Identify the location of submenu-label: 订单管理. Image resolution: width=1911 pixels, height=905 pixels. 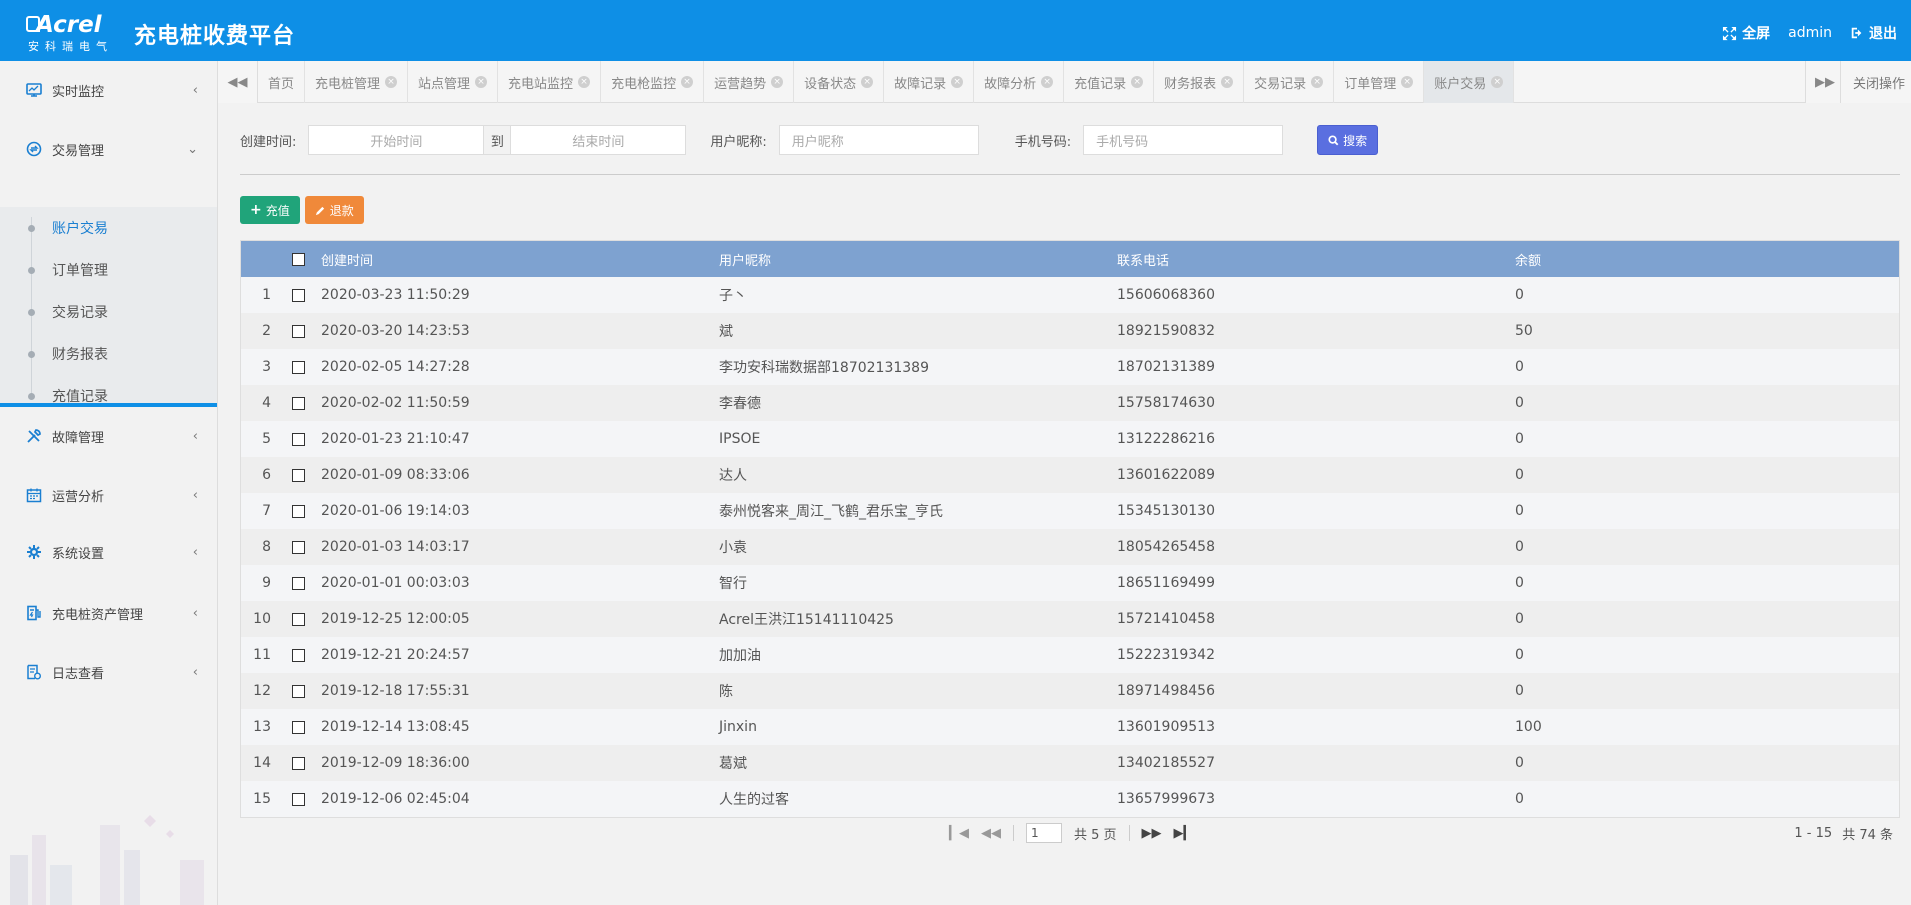
(80, 271).